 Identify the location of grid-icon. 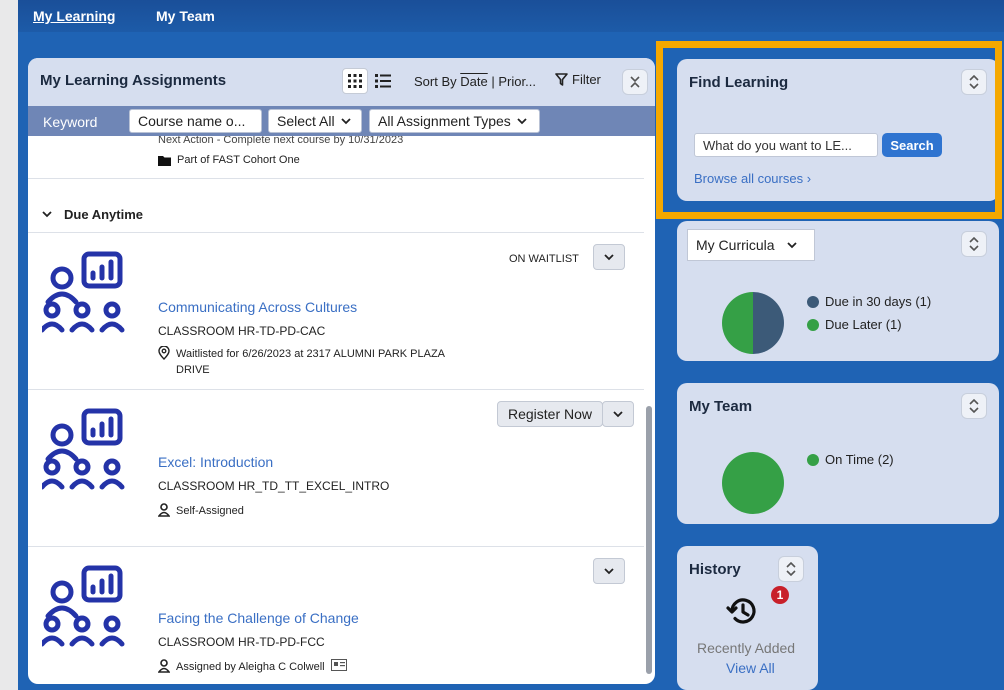
(355, 81).